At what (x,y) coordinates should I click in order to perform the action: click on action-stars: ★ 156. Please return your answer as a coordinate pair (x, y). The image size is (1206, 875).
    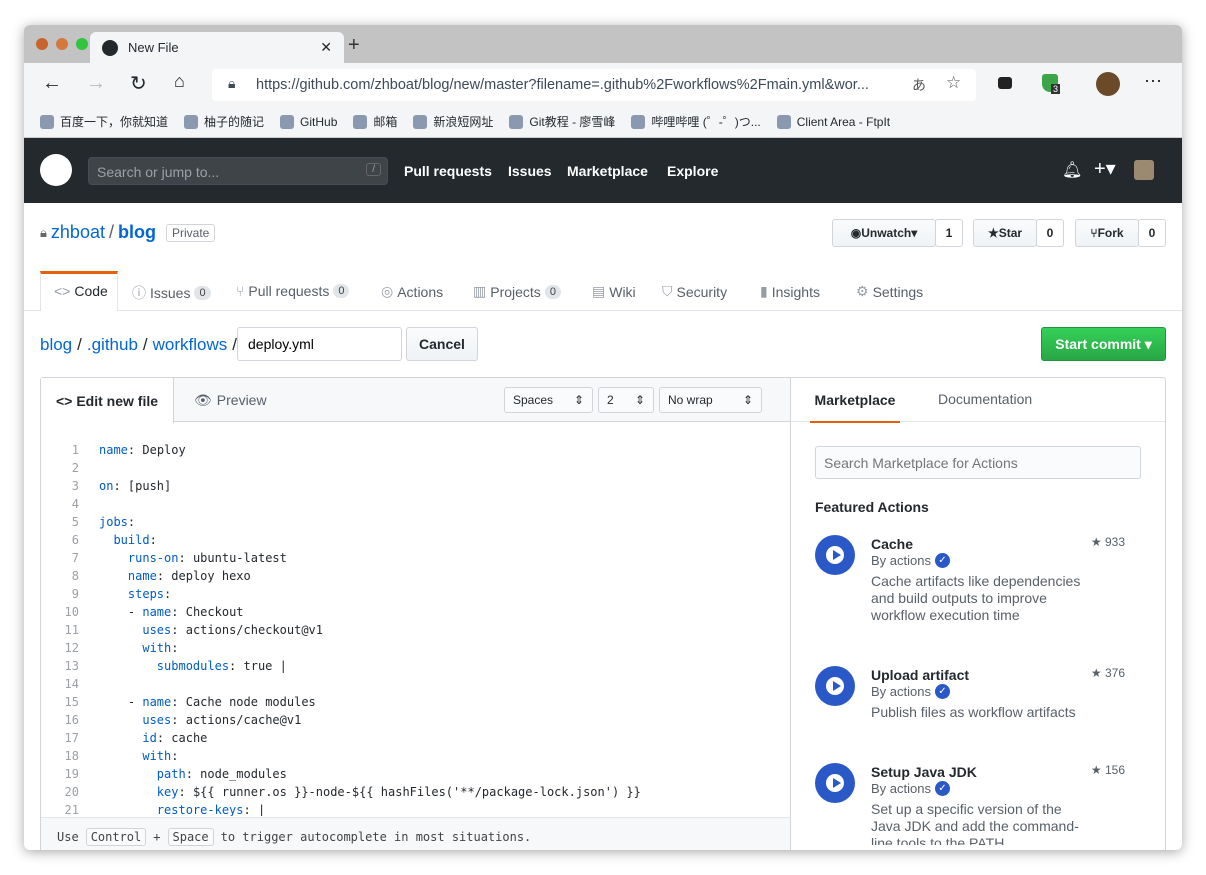
    Looking at the image, I should click on (1108, 770).